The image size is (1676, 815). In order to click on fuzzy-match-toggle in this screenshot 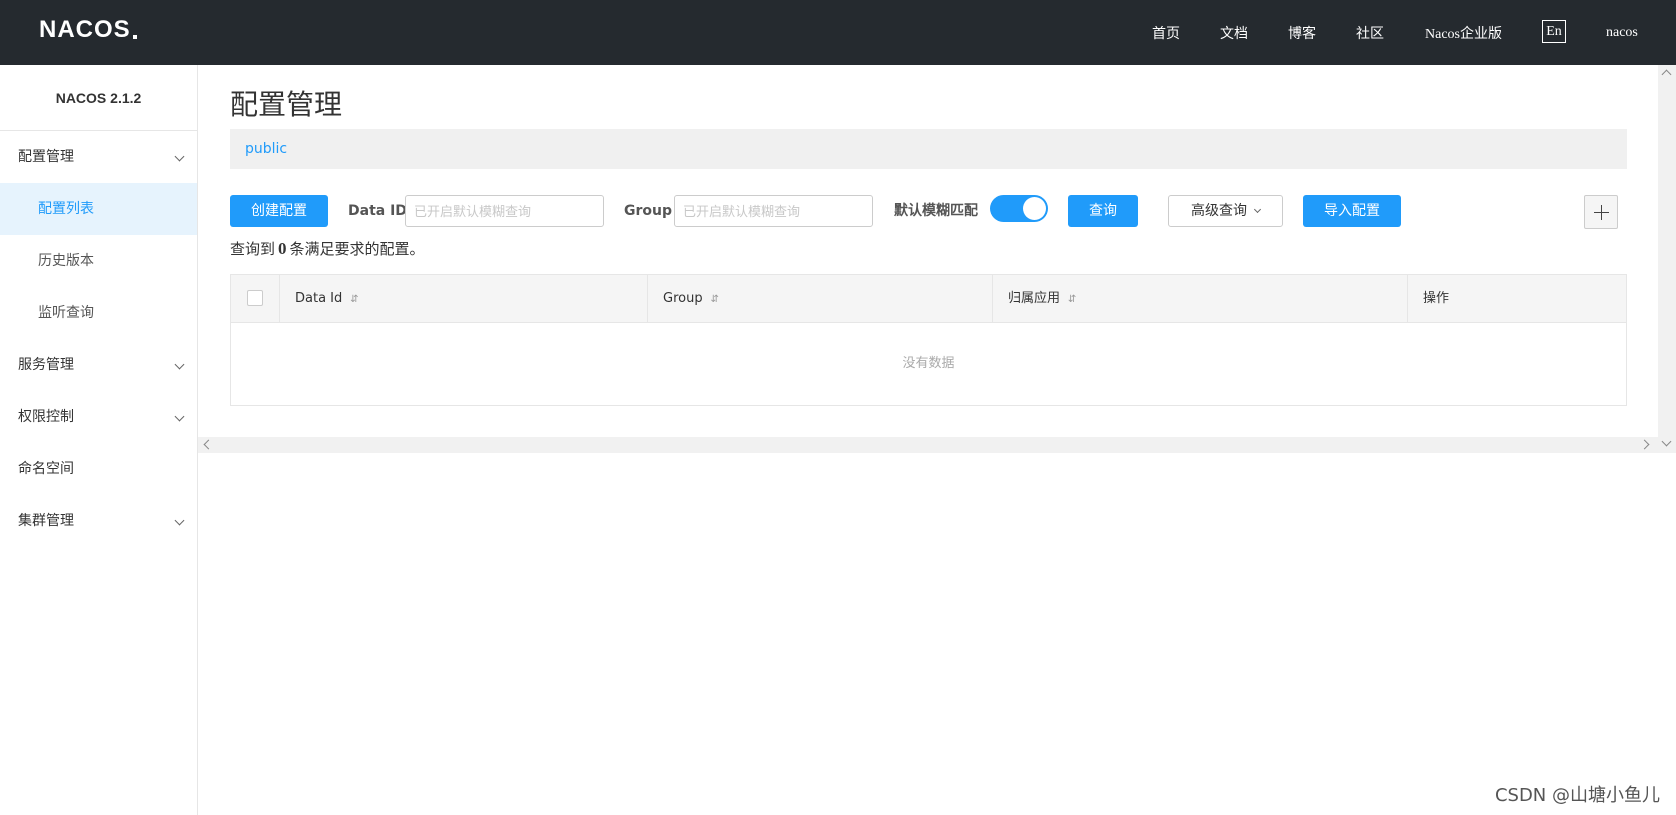, I will do `click(1019, 208)`.